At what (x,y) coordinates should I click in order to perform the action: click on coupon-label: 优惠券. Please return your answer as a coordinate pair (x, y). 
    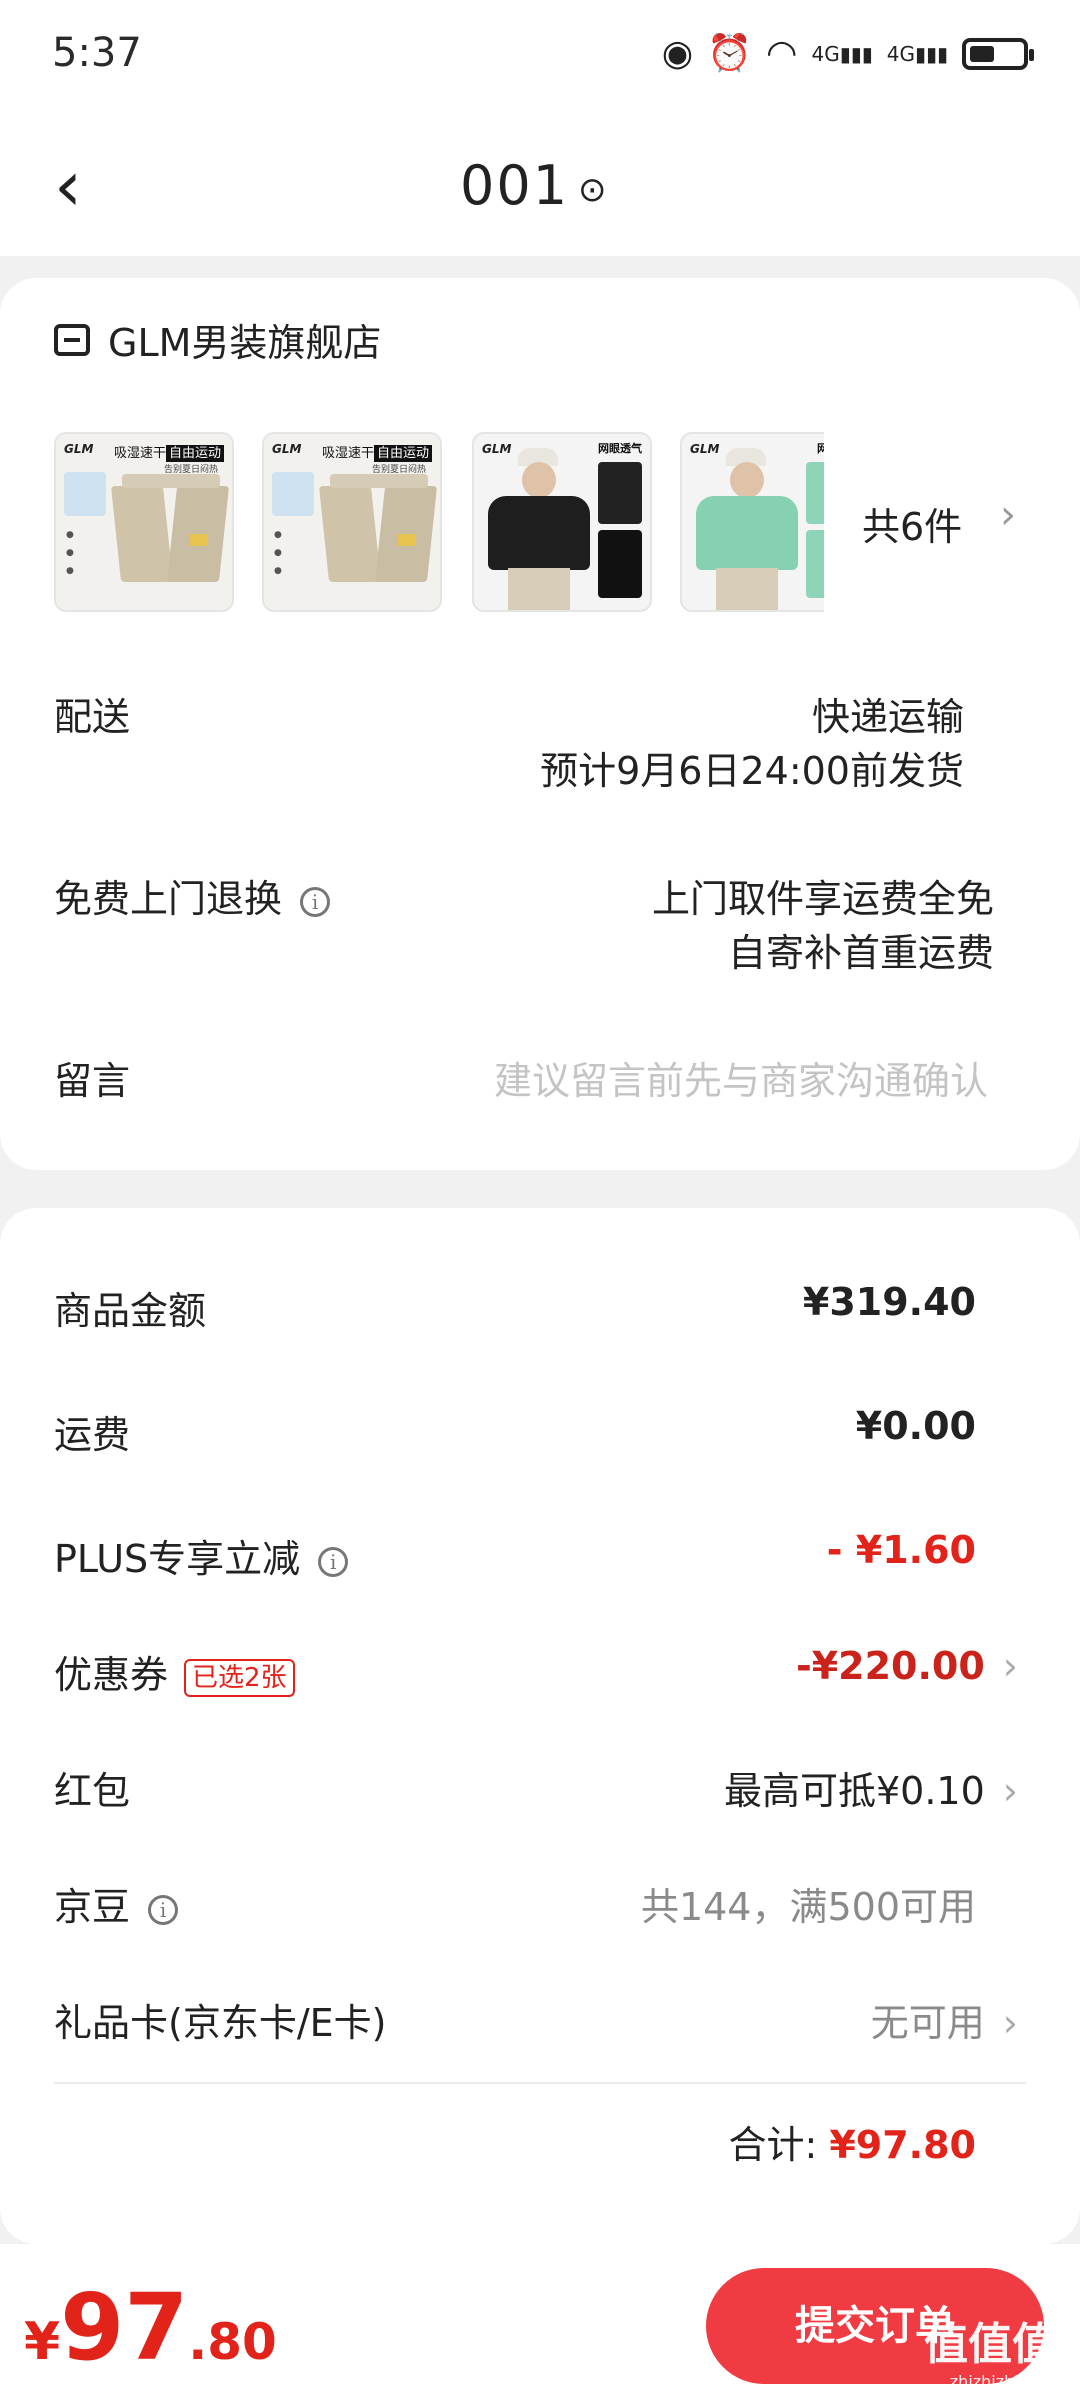
    Looking at the image, I should click on (111, 1675).